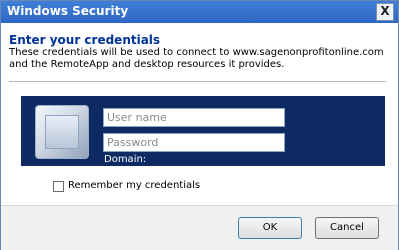 The height and width of the screenshot is (250, 399). I want to click on remember-checkbox, so click(58, 186).